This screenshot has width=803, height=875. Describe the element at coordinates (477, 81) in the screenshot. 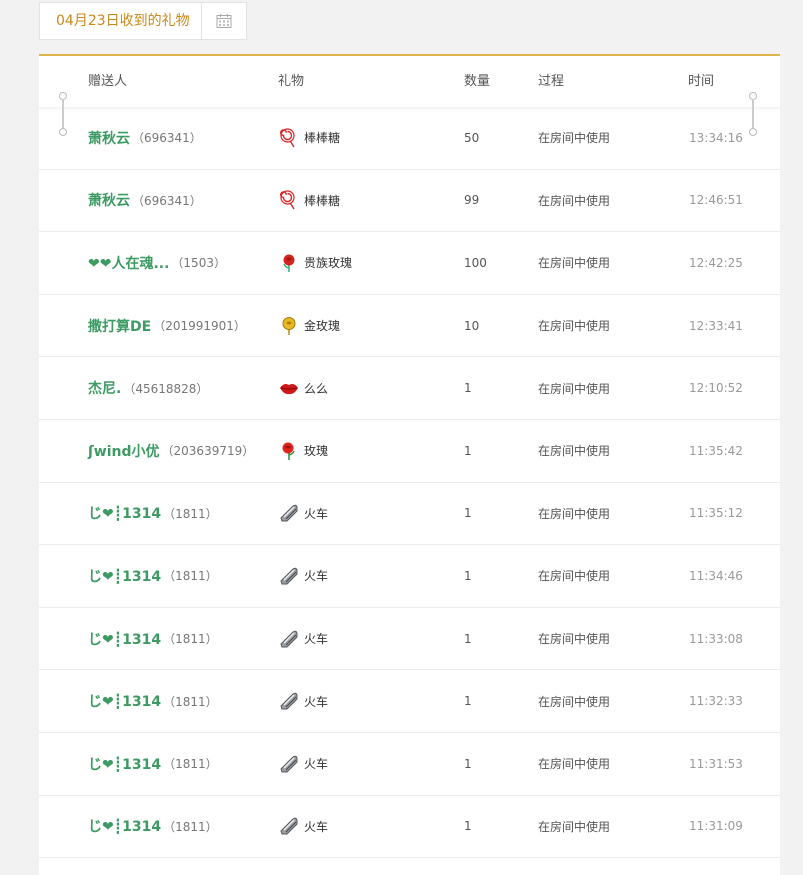

I see `header-quantity: 数量` at that location.